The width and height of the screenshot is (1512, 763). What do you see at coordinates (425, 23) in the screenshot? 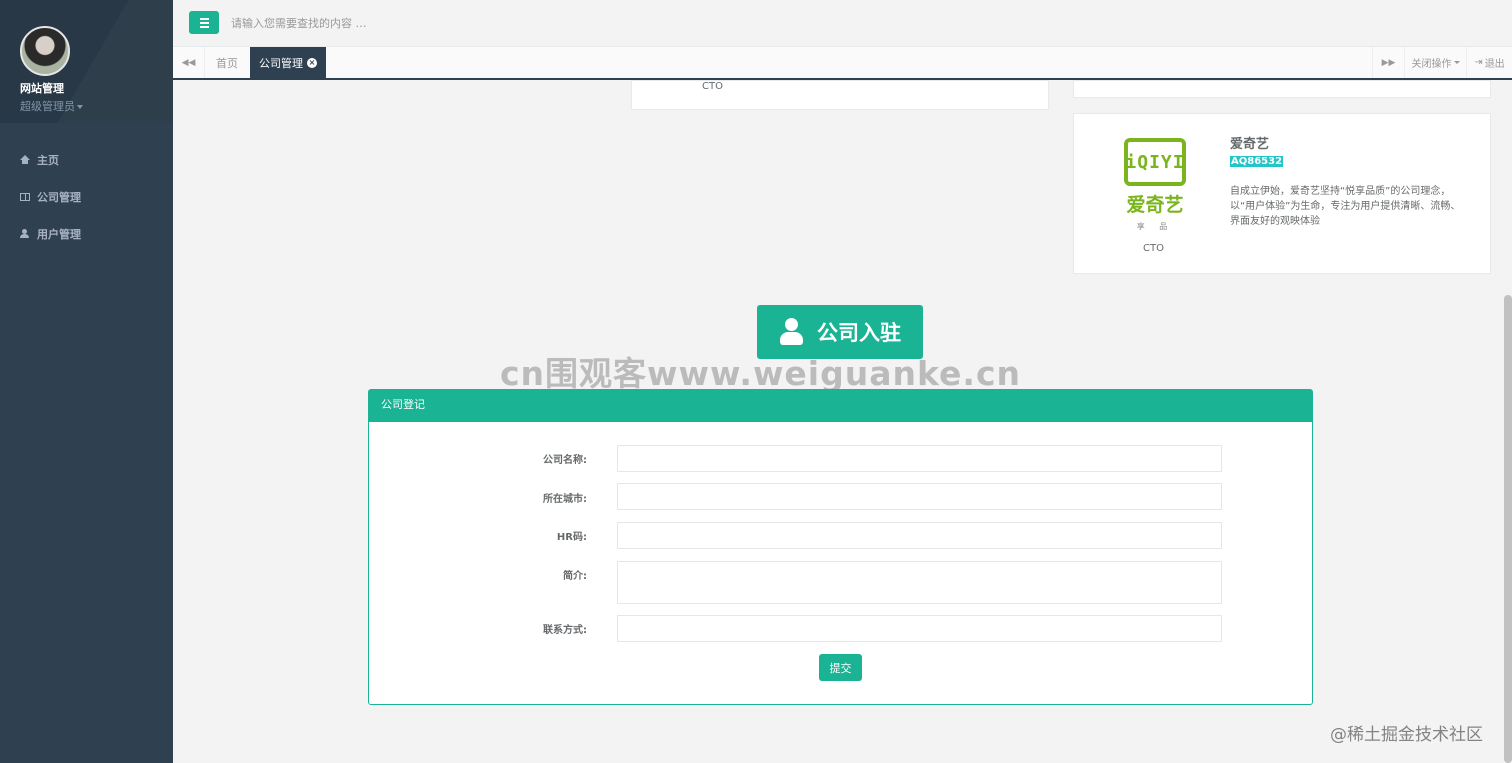
I see `search-input` at bounding box center [425, 23].